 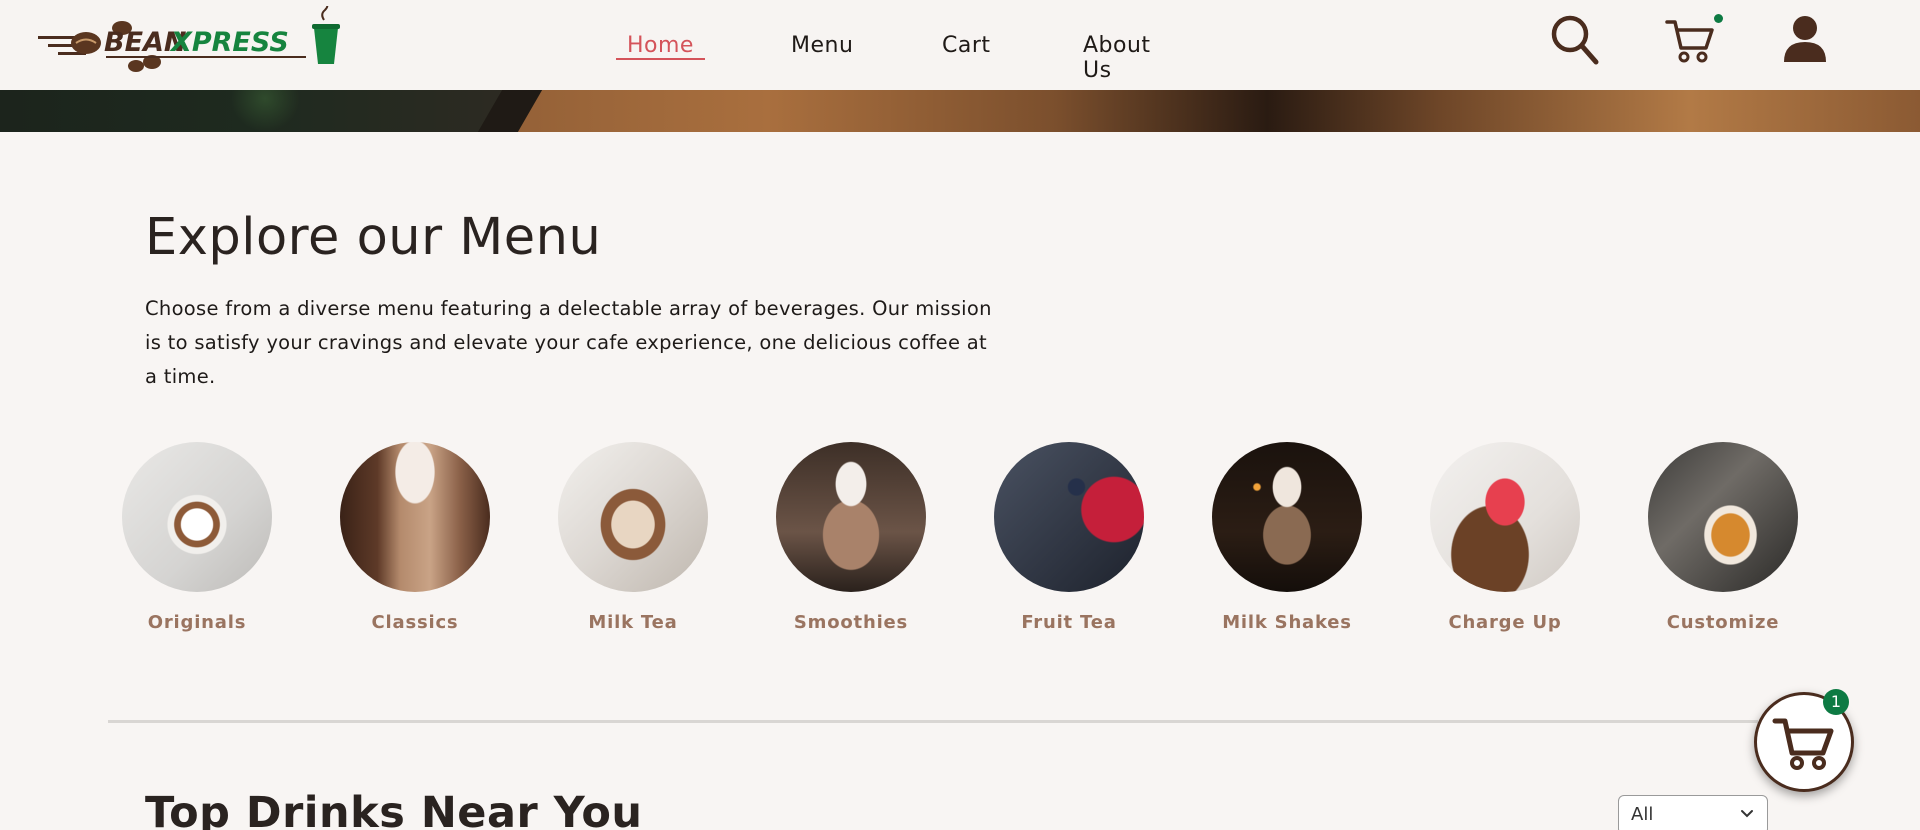 I want to click on category-smoothies: Smoothies, so click(x=851, y=537).